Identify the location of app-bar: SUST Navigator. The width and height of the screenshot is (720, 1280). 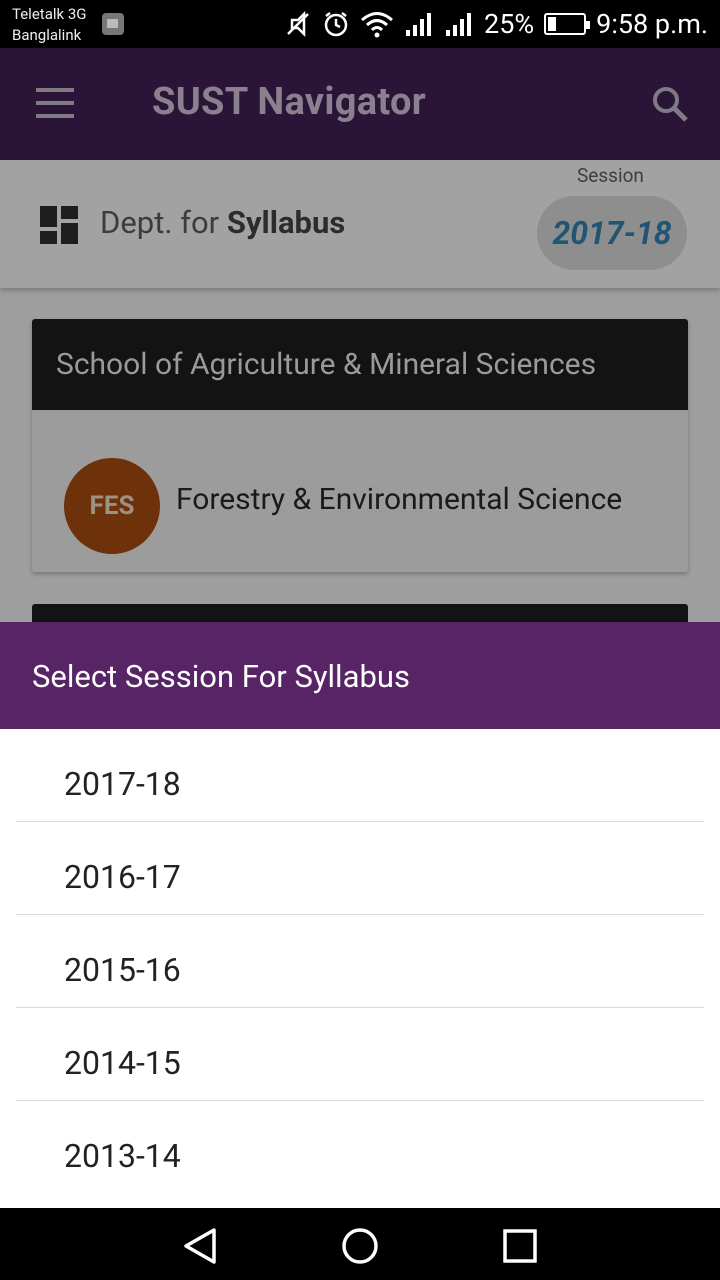
(360, 104).